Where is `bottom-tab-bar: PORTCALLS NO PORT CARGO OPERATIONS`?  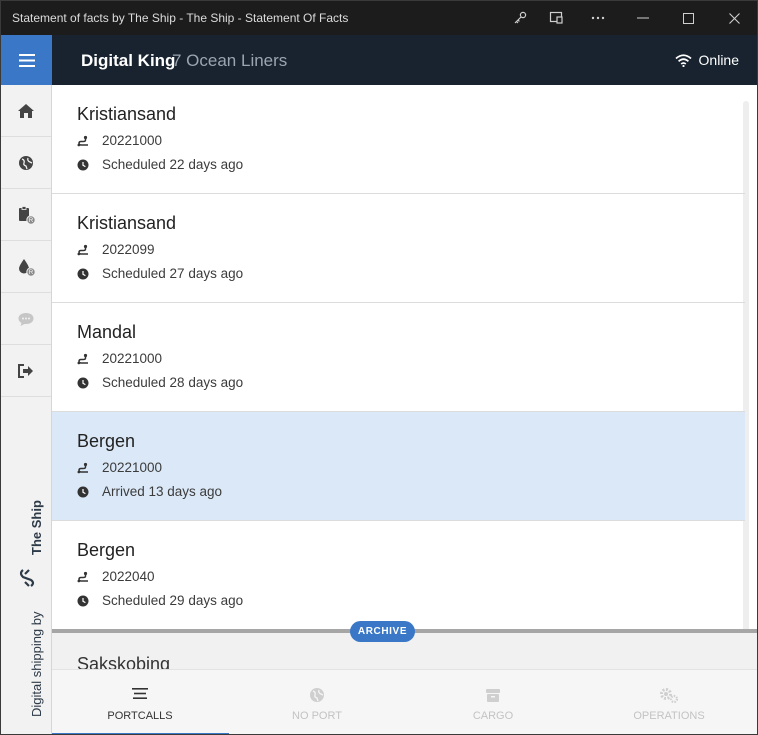
bottom-tab-bar: PORTCALLS NO PORT CARGO OPERATIONS is located at coordinates (404, 701).